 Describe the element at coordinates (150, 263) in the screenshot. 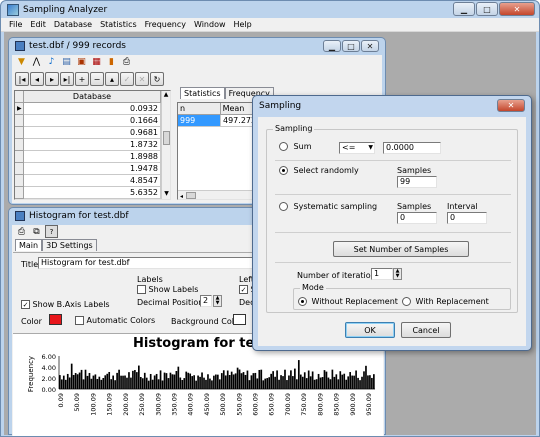

I see `title-input: Histogram for test.dbf` at that location.